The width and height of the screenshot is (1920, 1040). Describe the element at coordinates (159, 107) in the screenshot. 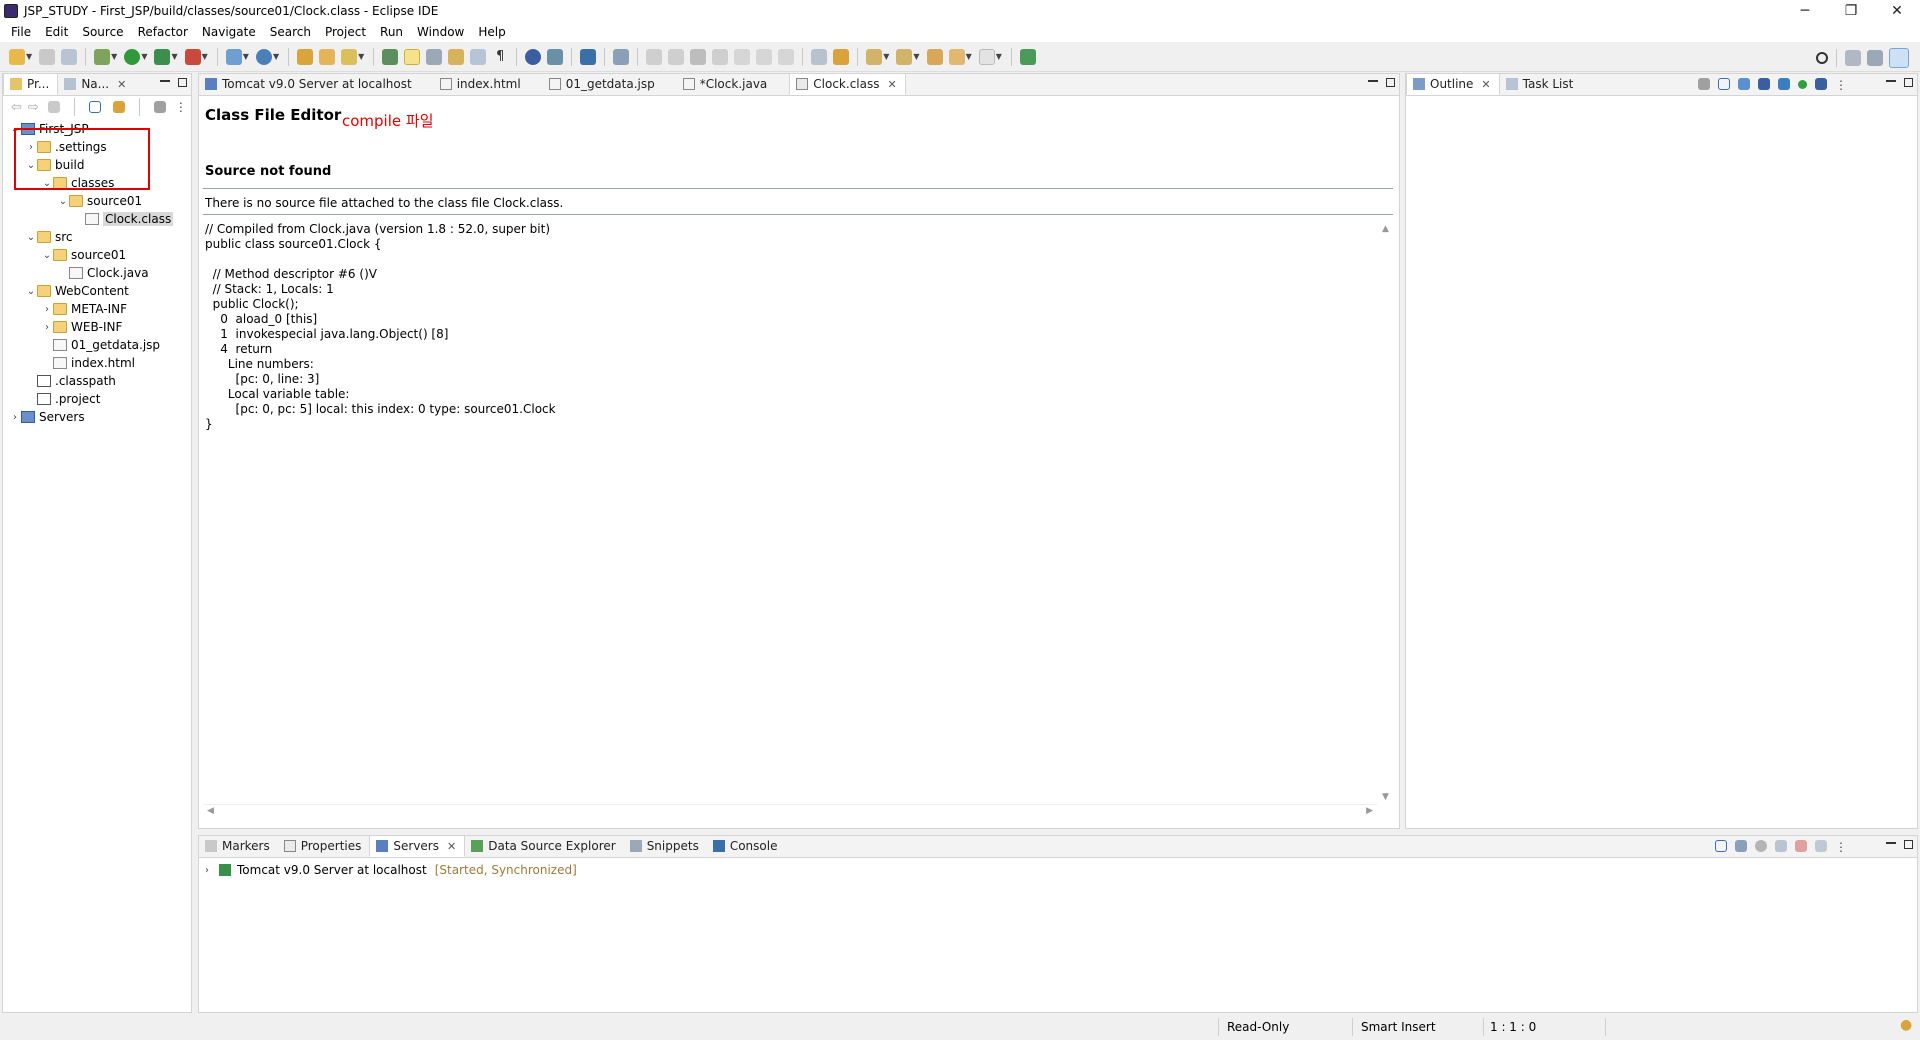

I see `filter-icon` at that location.